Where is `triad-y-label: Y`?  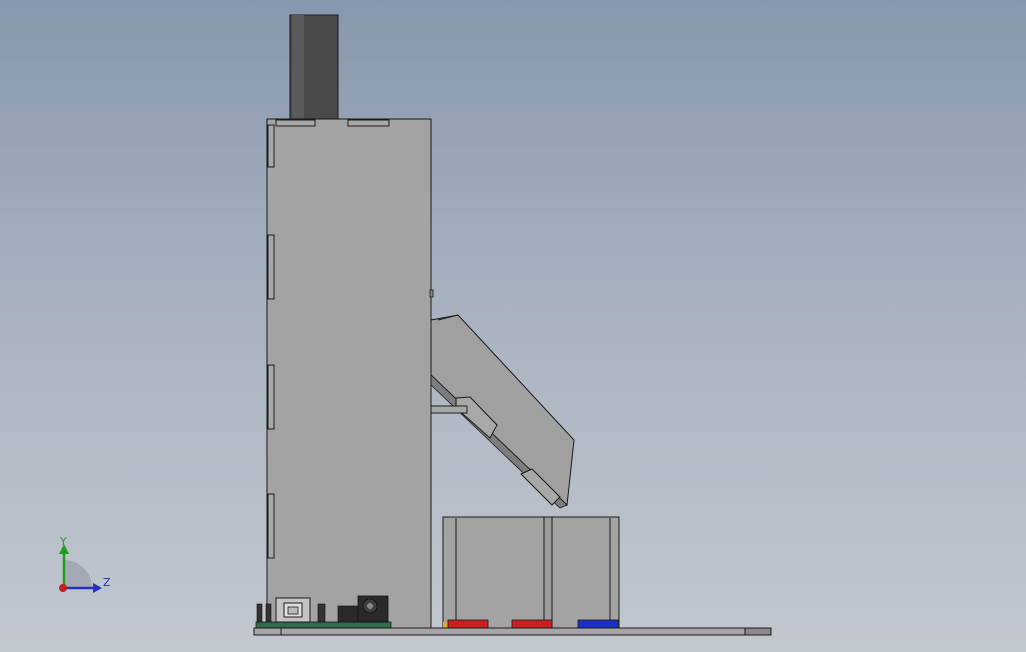 triad-y-label: Y is located at coordinates (63, 541).